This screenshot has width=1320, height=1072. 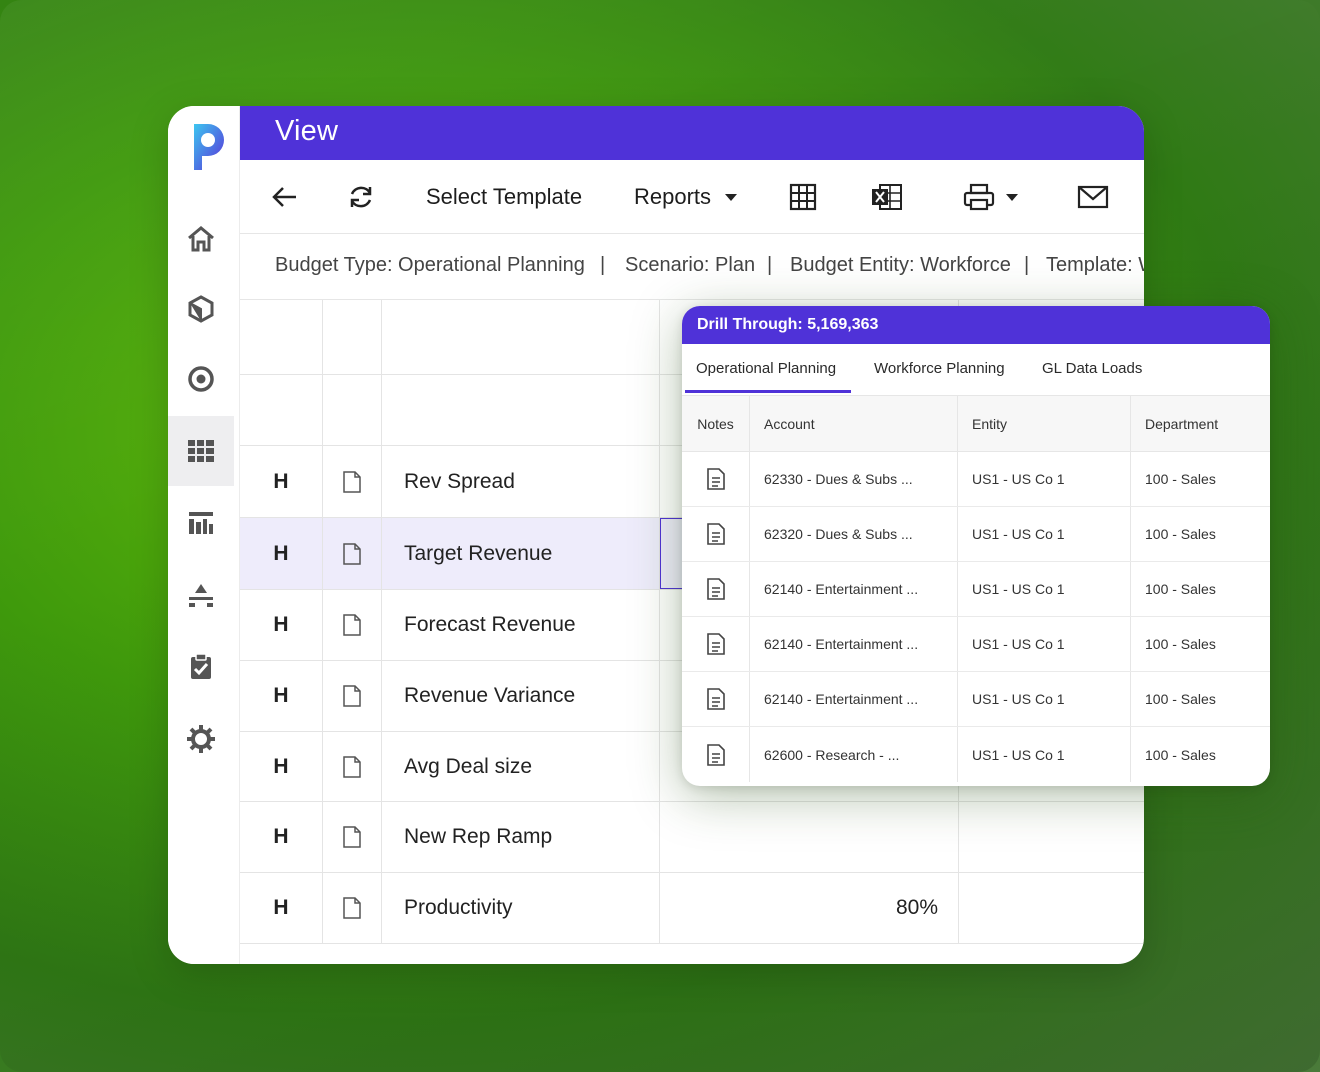 What do you see at coordinates (1092, 368) in the screenshot?
I see `tab-gl-data-loads: GL Data Loads` at bounding box center [1092, 368].